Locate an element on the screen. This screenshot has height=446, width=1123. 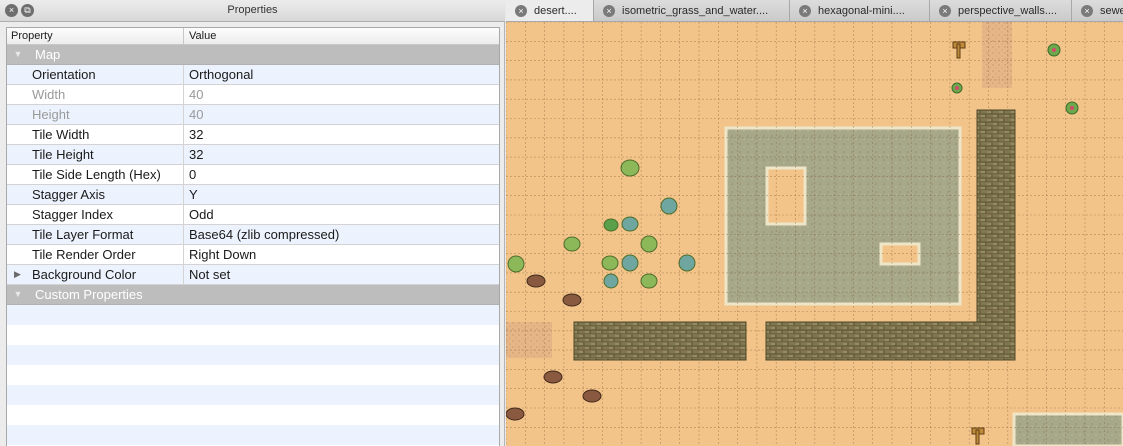
property-row: Tile Side Length (Hex) 0 is located at coordinates (253, 175).